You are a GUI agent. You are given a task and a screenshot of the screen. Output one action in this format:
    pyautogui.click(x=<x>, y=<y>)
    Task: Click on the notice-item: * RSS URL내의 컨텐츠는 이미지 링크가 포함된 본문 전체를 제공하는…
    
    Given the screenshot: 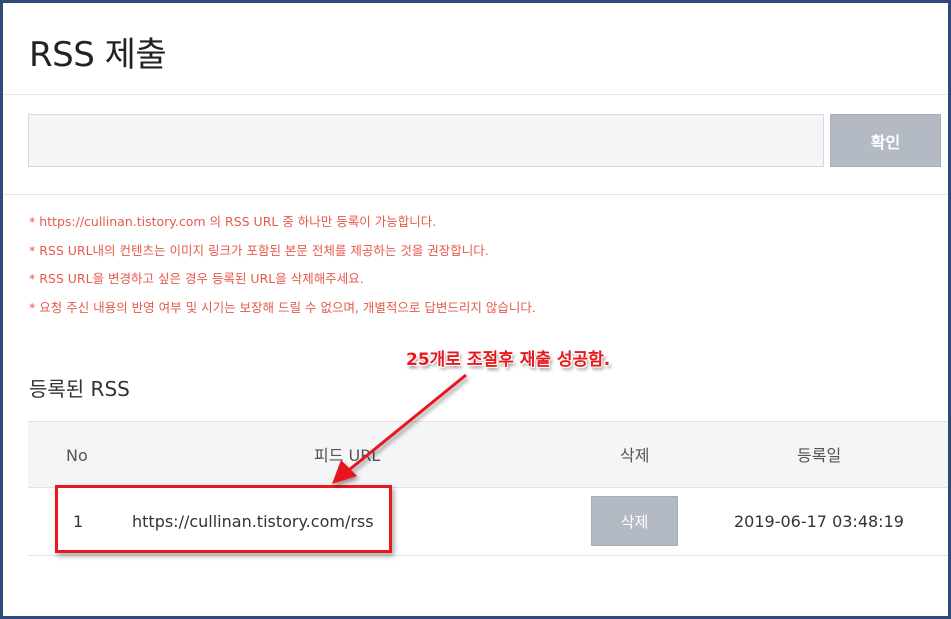 What is the action you would take?
    pyautogui.click(x=259, y=250)
    